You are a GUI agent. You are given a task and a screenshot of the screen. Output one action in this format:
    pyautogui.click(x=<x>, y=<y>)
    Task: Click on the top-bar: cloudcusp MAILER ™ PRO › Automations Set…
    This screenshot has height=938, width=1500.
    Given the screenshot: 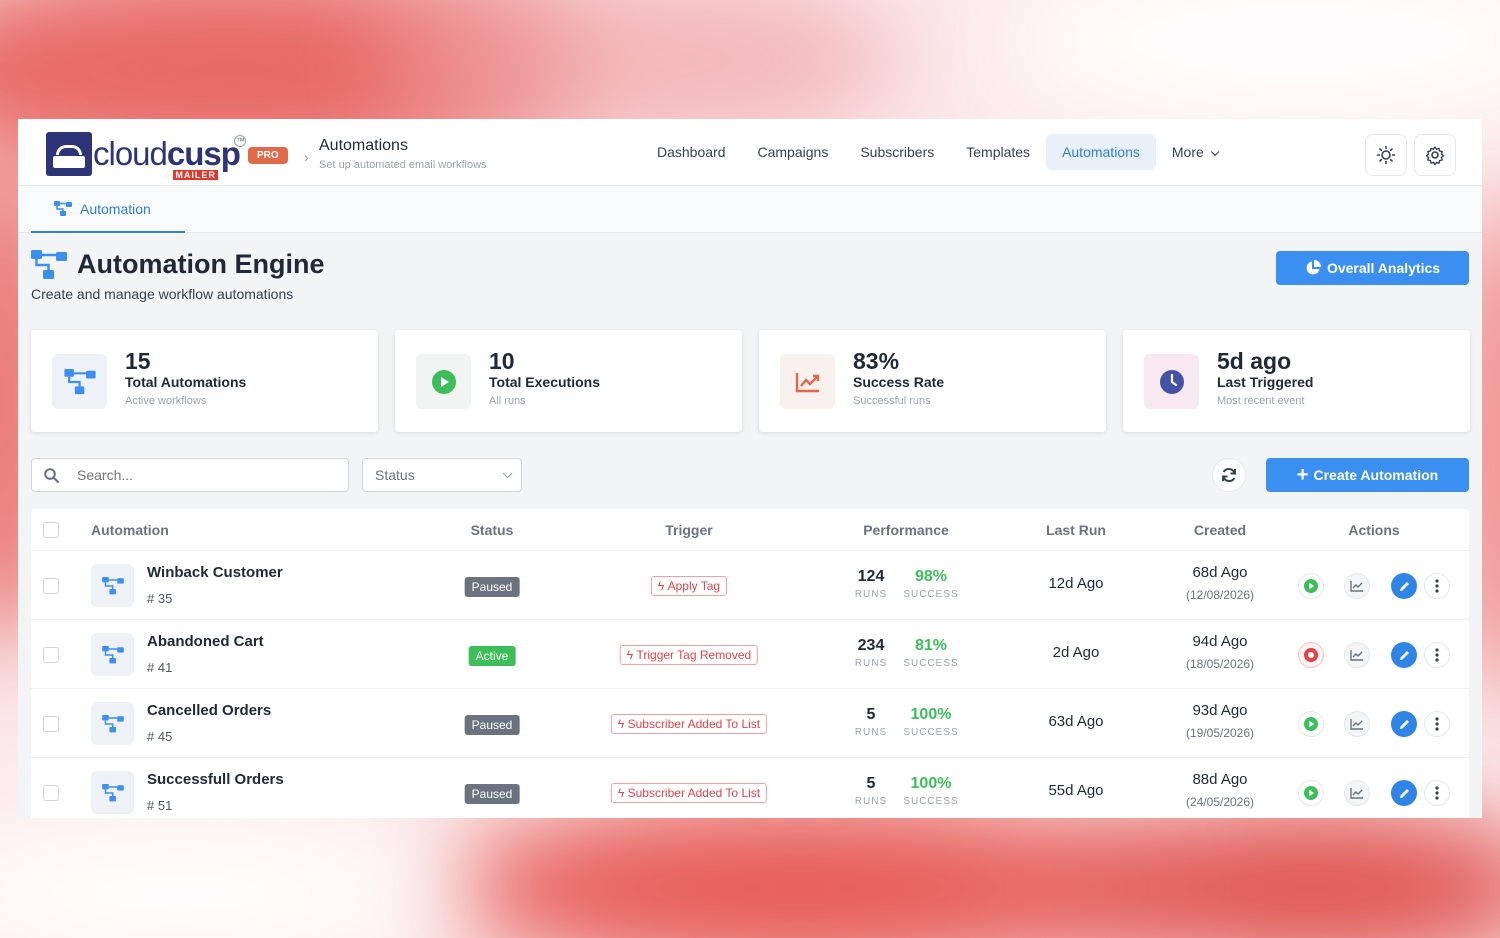 What is the action you would take?
    pyautogui.click(x=750, y=152)
    